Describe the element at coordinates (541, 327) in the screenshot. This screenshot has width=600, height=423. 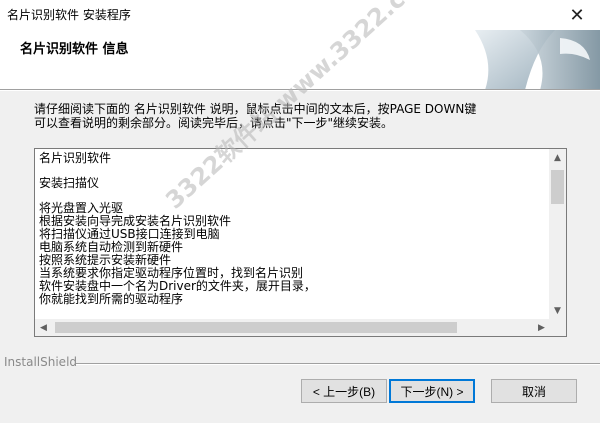
I see `scroll-right-icon: ▶` at that location.